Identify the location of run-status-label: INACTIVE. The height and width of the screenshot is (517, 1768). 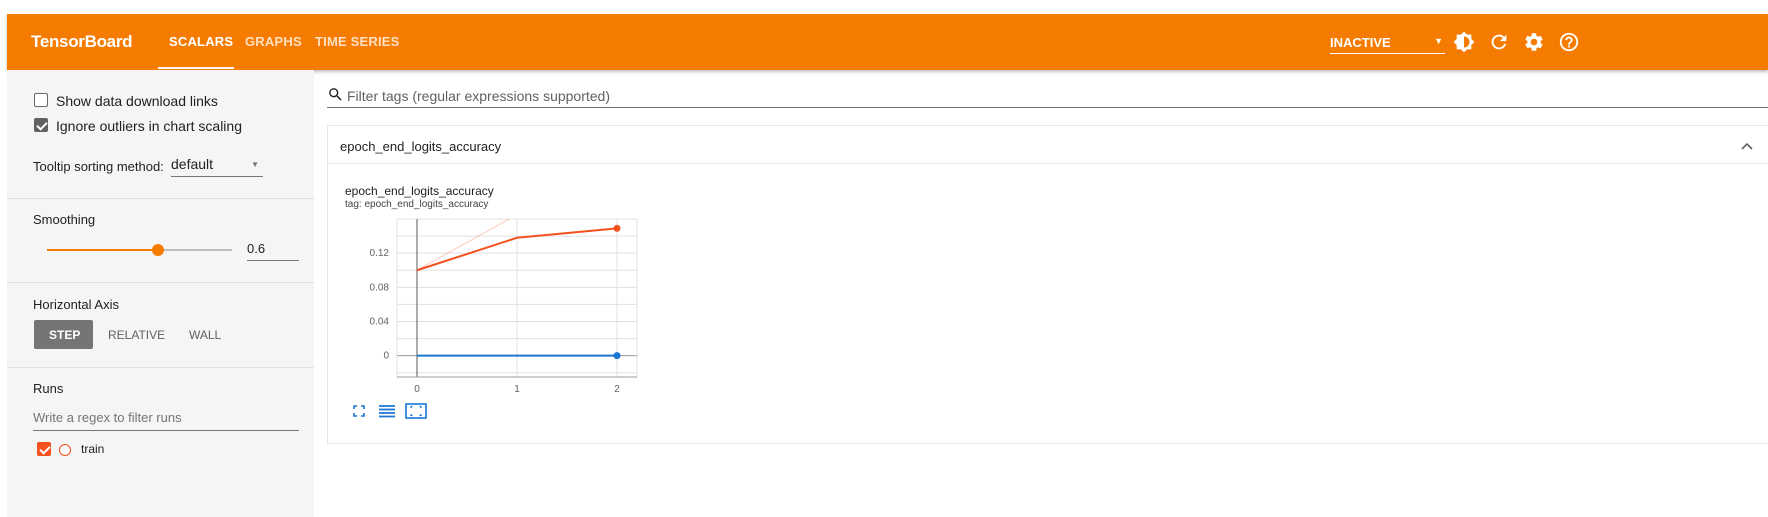
(1360, 42).